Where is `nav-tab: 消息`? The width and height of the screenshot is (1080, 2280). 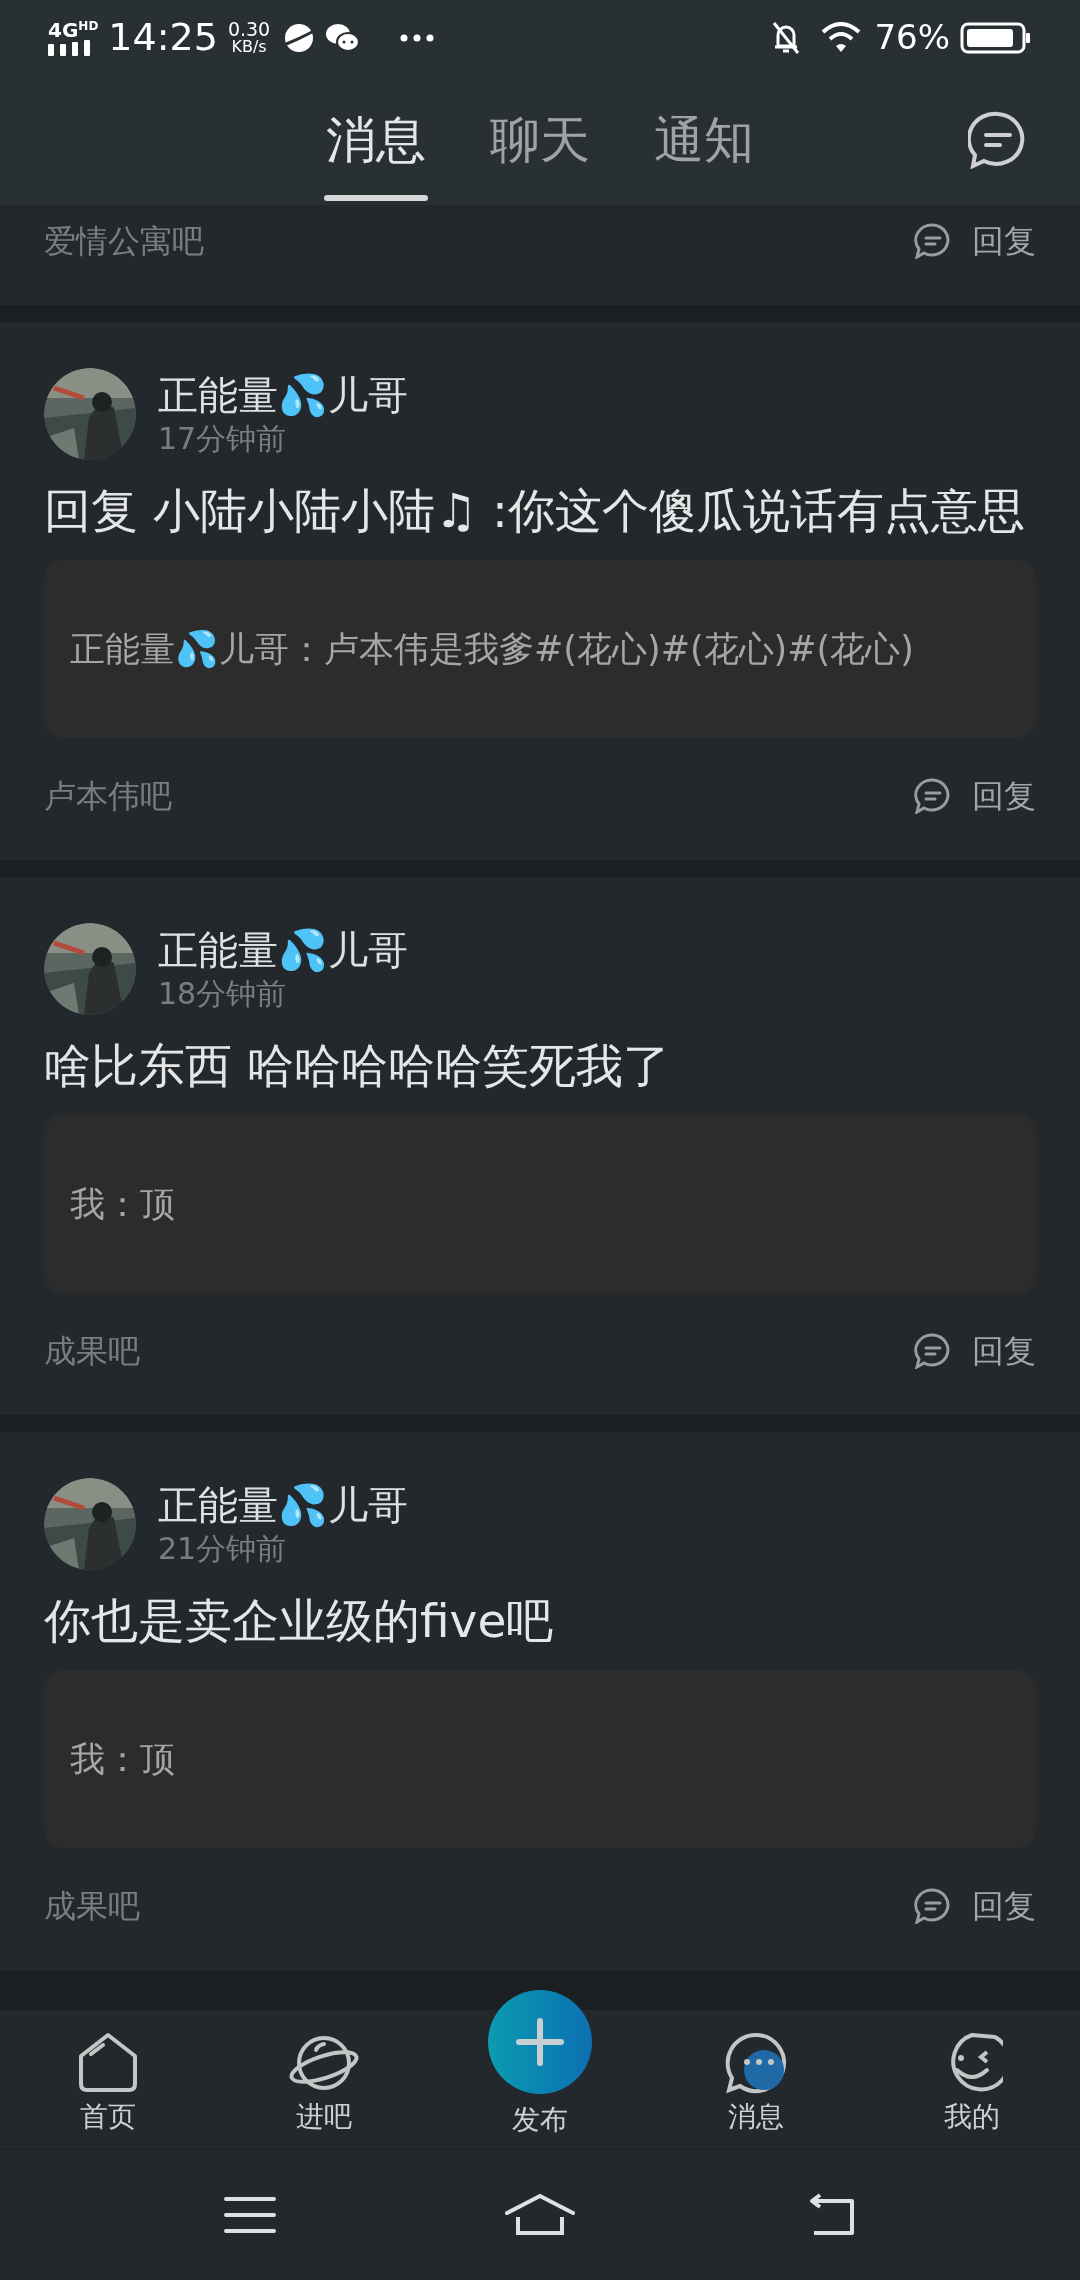
nav-tab: 消息 is located at coordinates (756, 2079).